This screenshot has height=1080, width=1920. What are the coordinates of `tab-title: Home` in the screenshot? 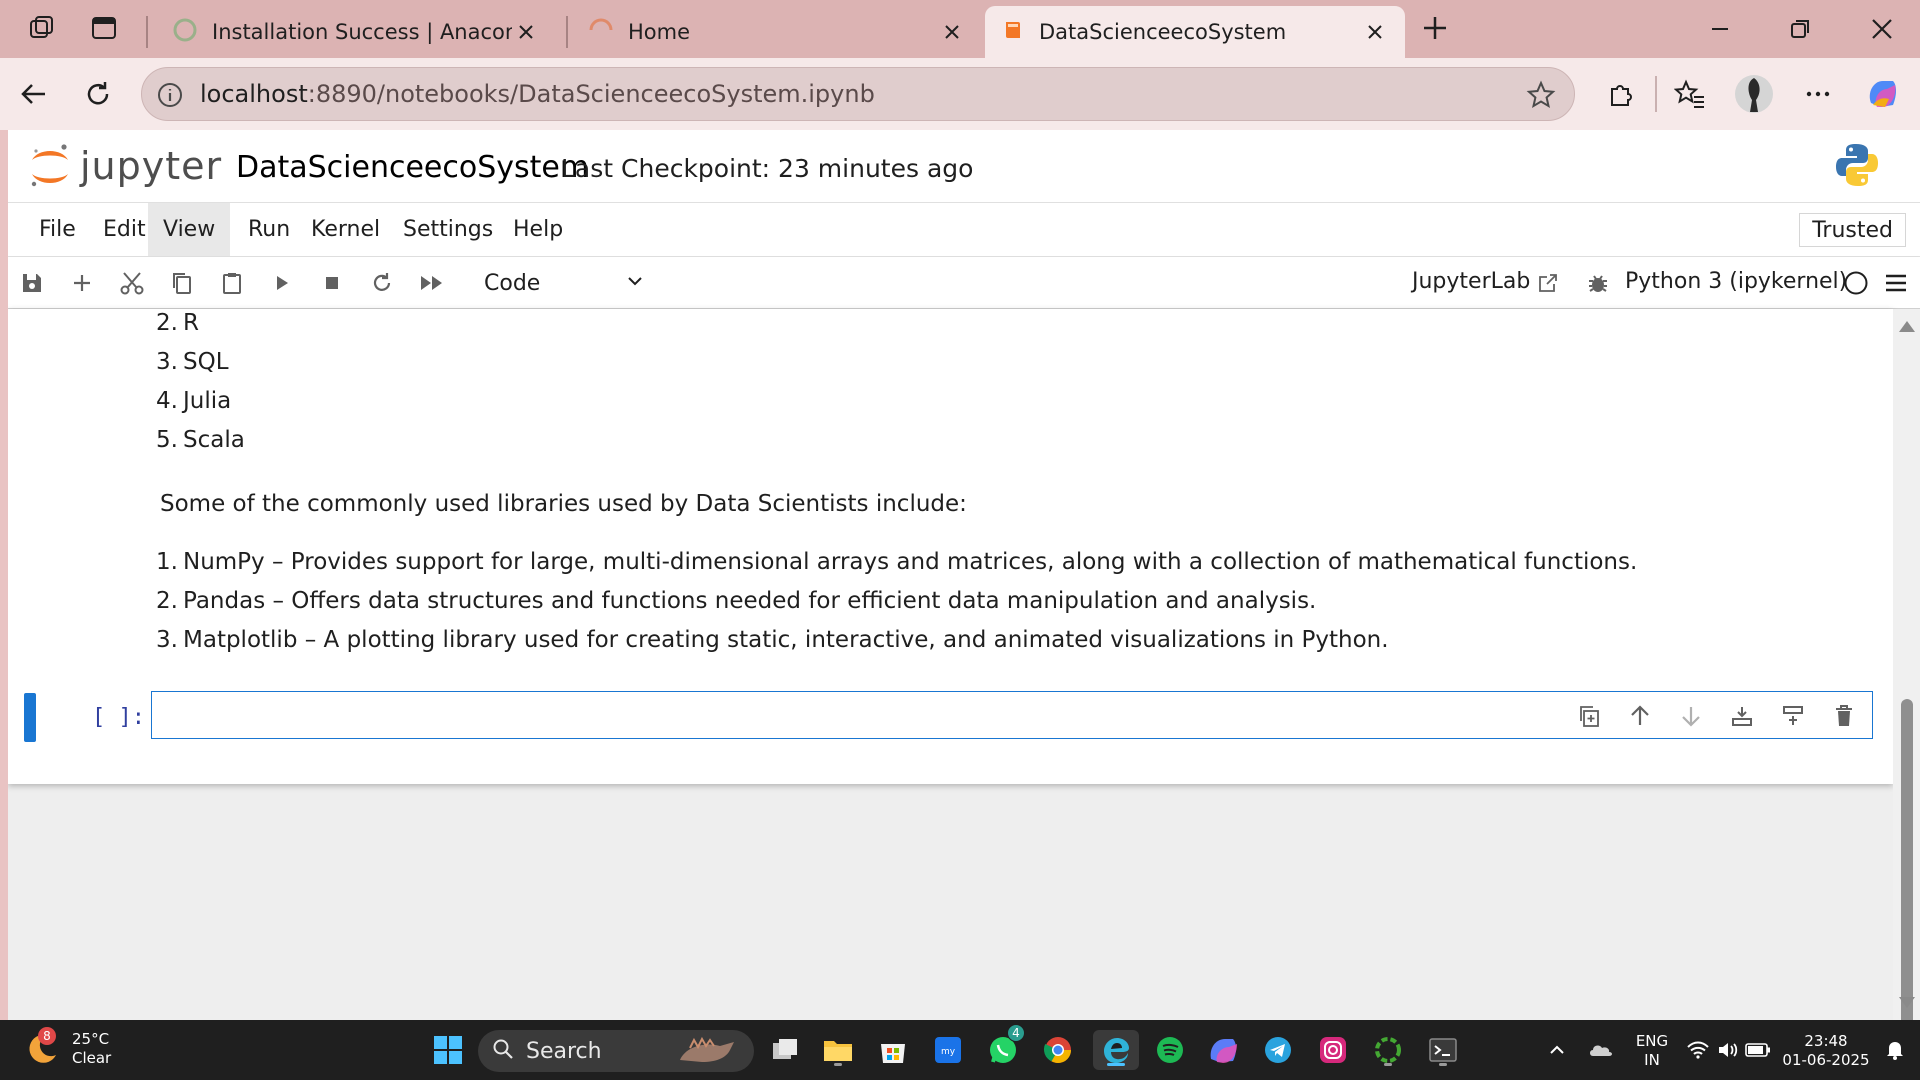 It's located at (659, 32).